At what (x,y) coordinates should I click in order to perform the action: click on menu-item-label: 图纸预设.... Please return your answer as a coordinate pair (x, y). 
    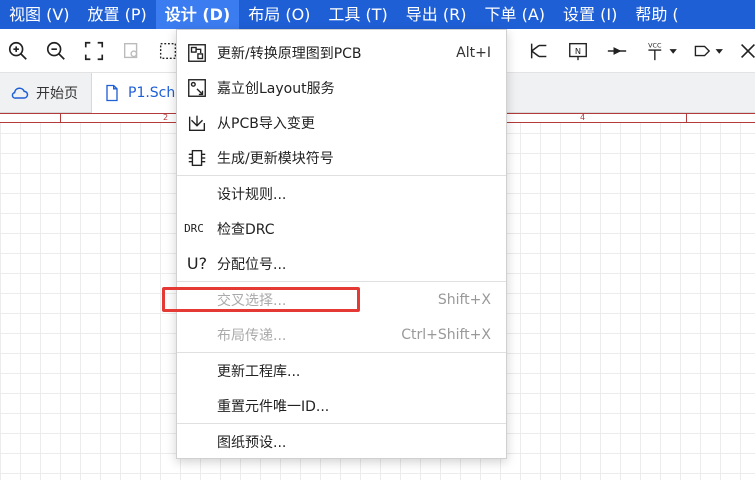
    Looking at the image, I should click on (252, 442).